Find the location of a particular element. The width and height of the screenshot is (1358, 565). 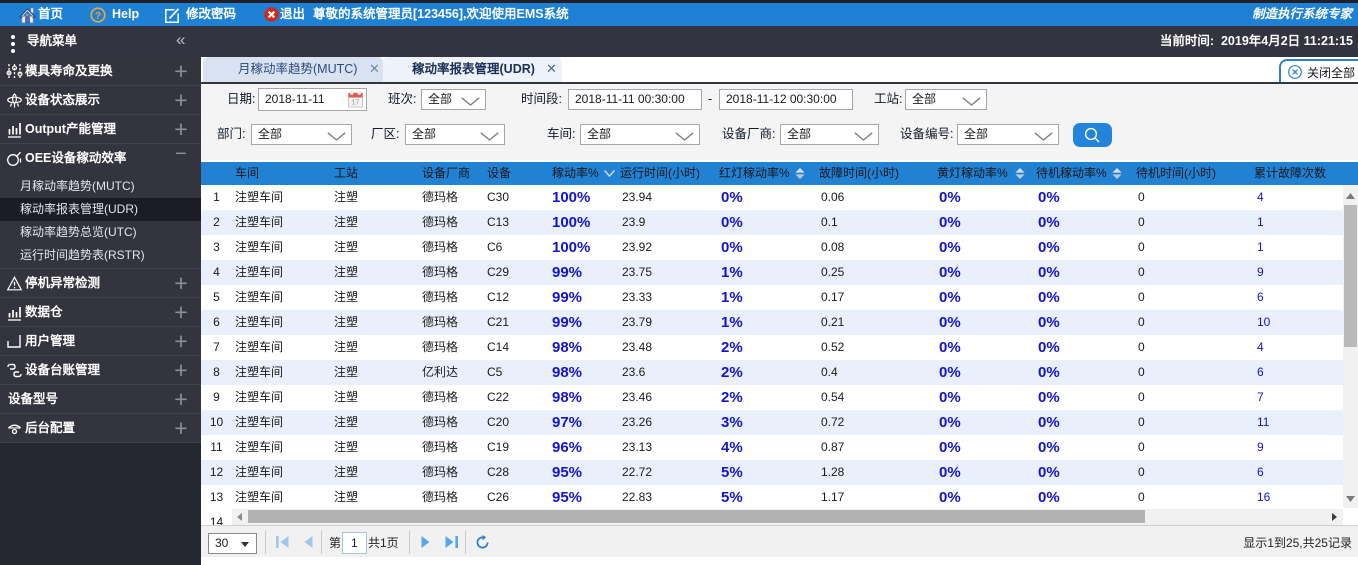

svg-text: 17 is located at coordinates (356, 103).